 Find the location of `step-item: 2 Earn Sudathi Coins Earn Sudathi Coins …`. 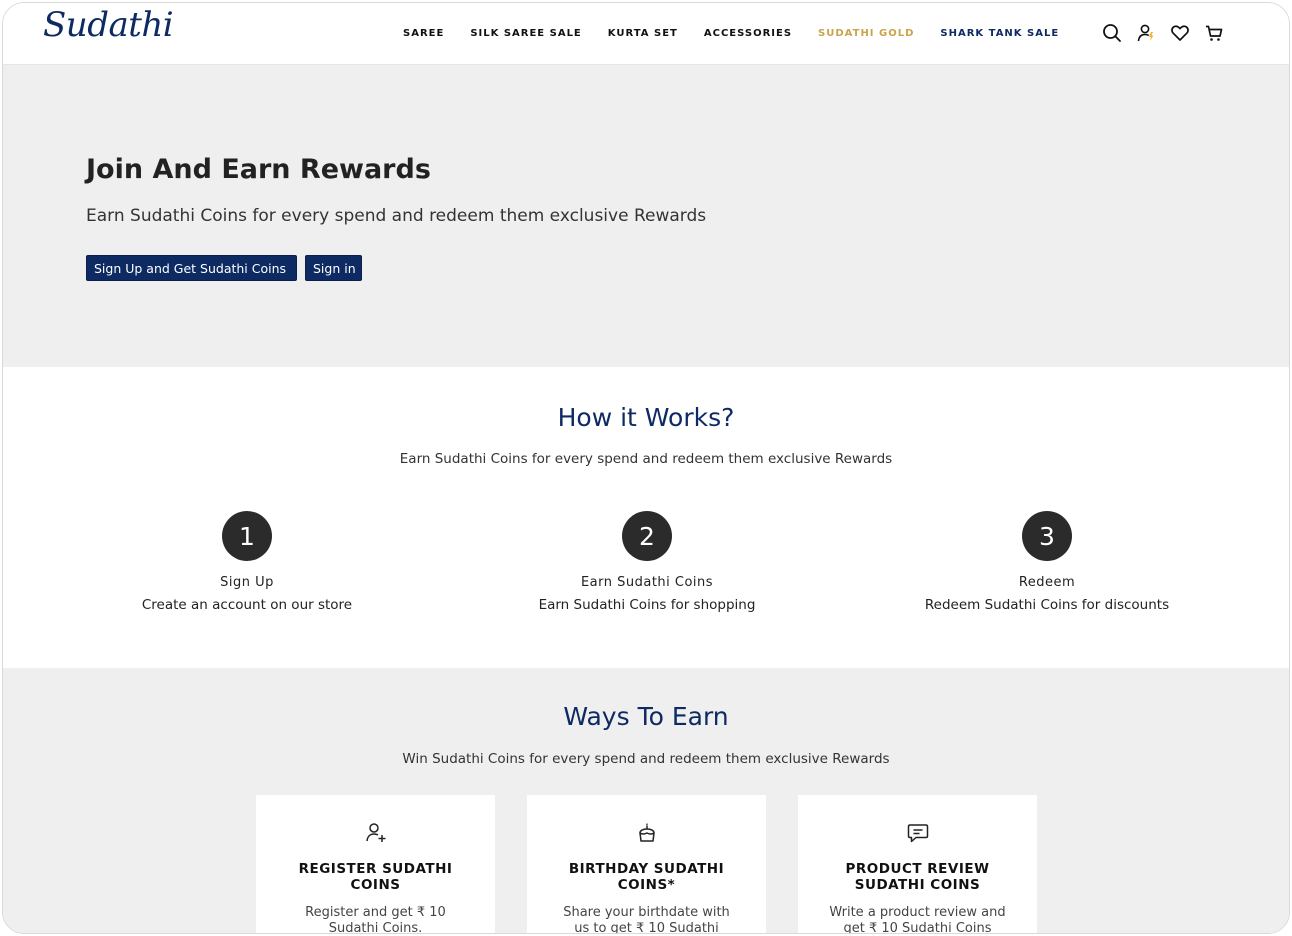

step-item: 2 Earn Sudathi Coins Earn Sudathi Coins … is located at coordinates (647, 562).